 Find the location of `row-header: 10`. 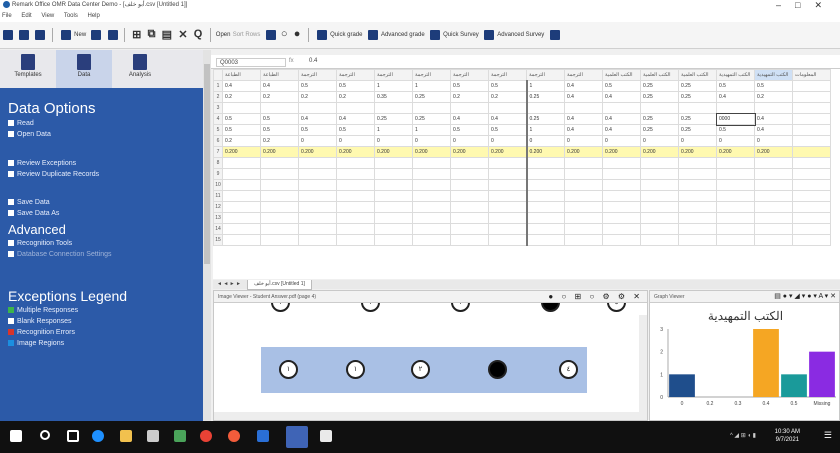

row-header: 10 is located at coordinates (218, 185).